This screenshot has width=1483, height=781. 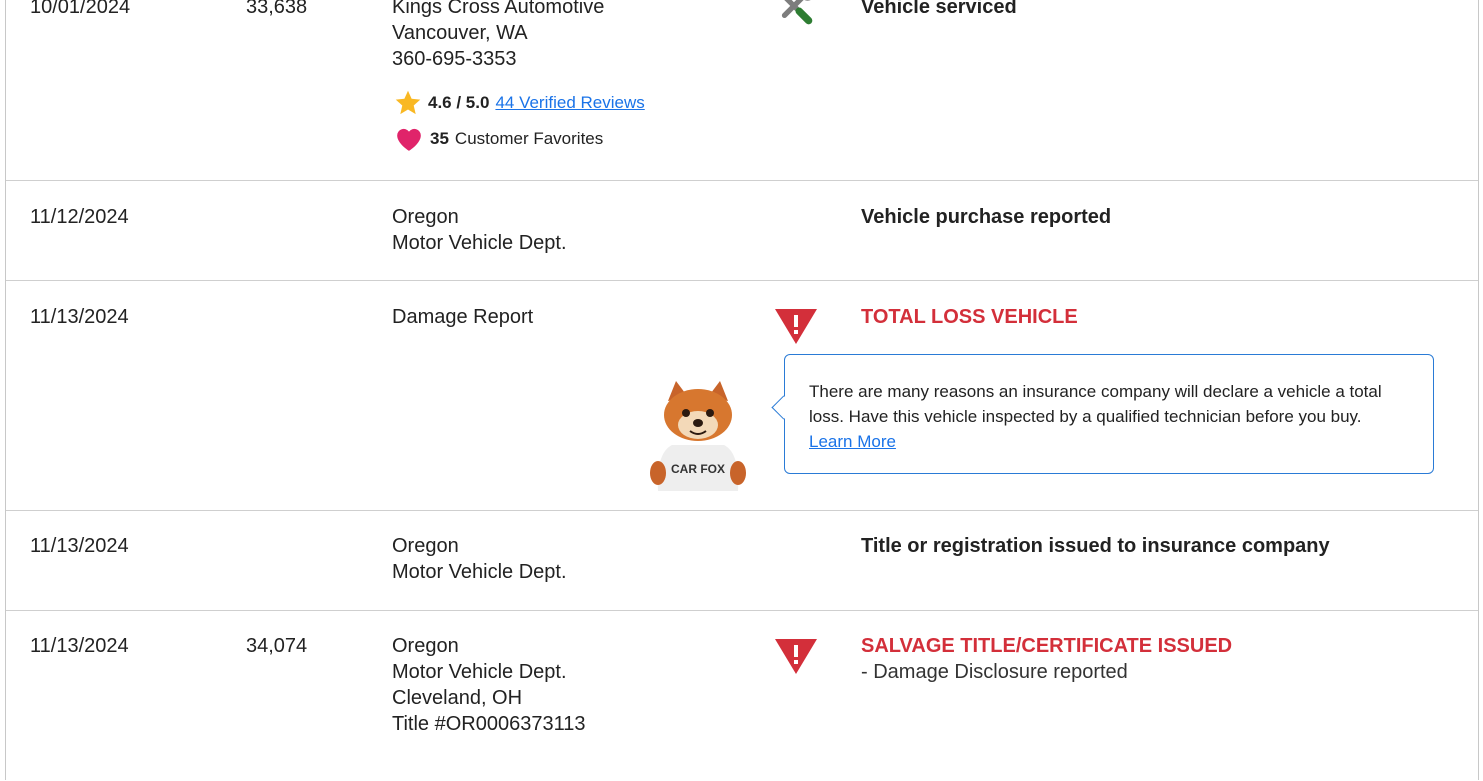 I want to click on row-date: 11/12/2024, so click(x=79, y=217).